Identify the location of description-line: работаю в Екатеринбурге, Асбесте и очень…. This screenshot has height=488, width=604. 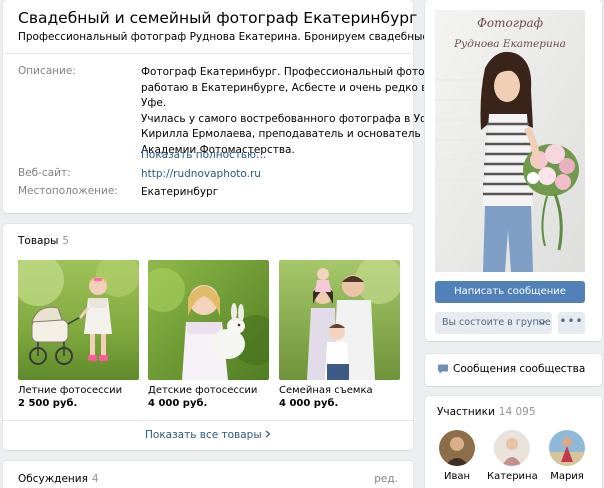
(290, 87).